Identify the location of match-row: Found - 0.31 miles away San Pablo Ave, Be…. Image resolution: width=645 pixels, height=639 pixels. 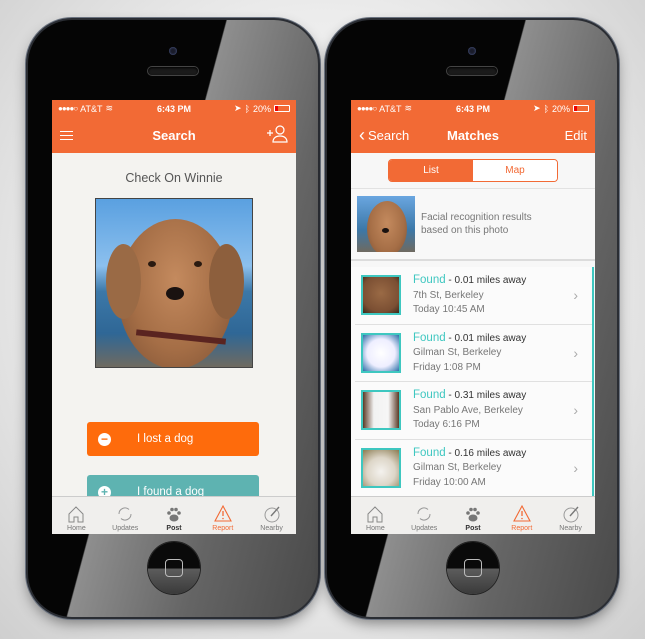
(473, 411).